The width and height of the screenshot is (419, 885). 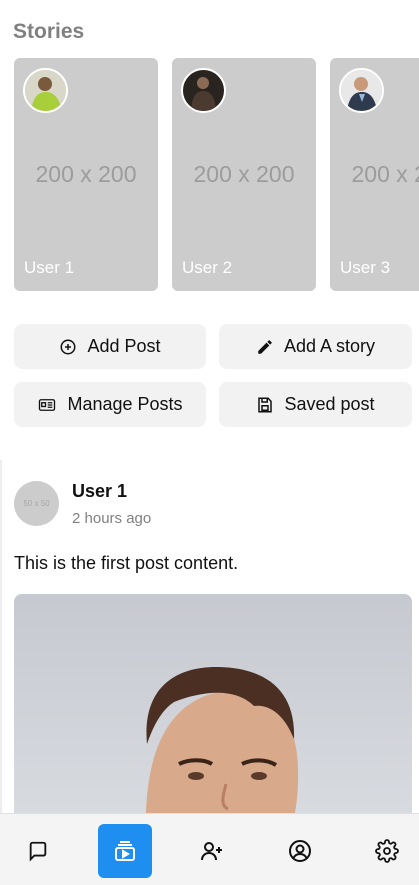 I want to click on manage-posts-button: Manage Posts, so click(x=110, y=404).